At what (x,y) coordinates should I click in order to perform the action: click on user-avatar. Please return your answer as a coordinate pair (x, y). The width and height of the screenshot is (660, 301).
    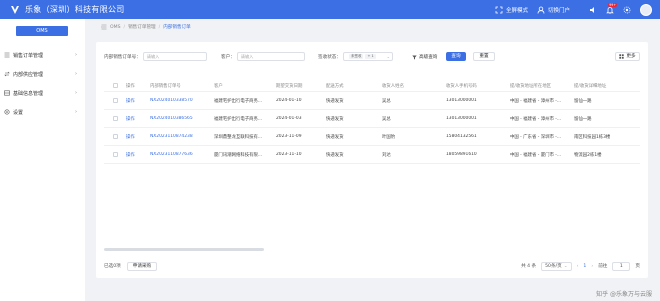
    Looking at the image, I should click on (646, 9).